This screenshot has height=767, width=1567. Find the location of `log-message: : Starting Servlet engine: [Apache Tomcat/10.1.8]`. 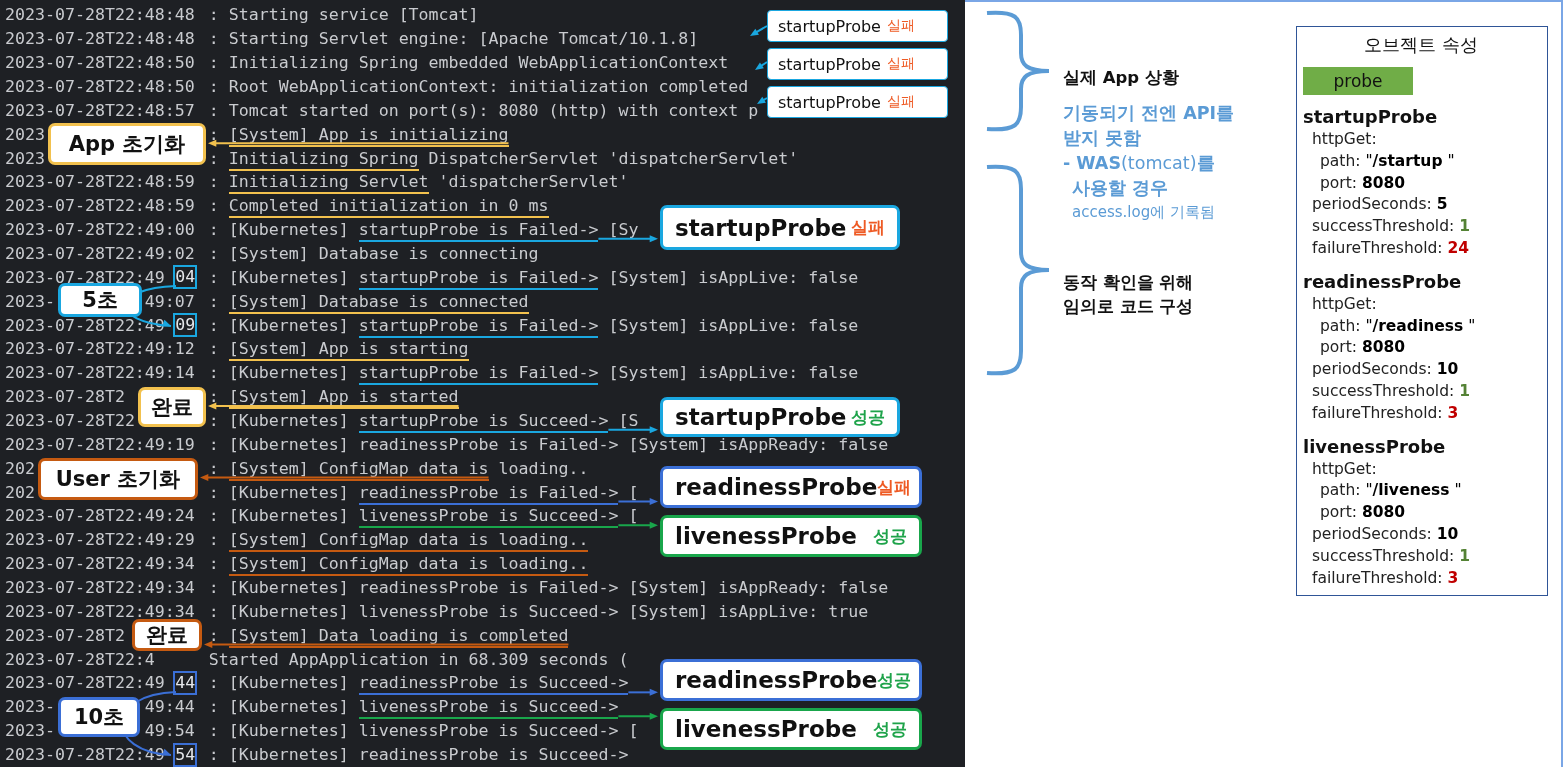

log-message: : Starting Servlet engine: [Apache Tomcat/10.1.8] is located at coordinates (453, 39).